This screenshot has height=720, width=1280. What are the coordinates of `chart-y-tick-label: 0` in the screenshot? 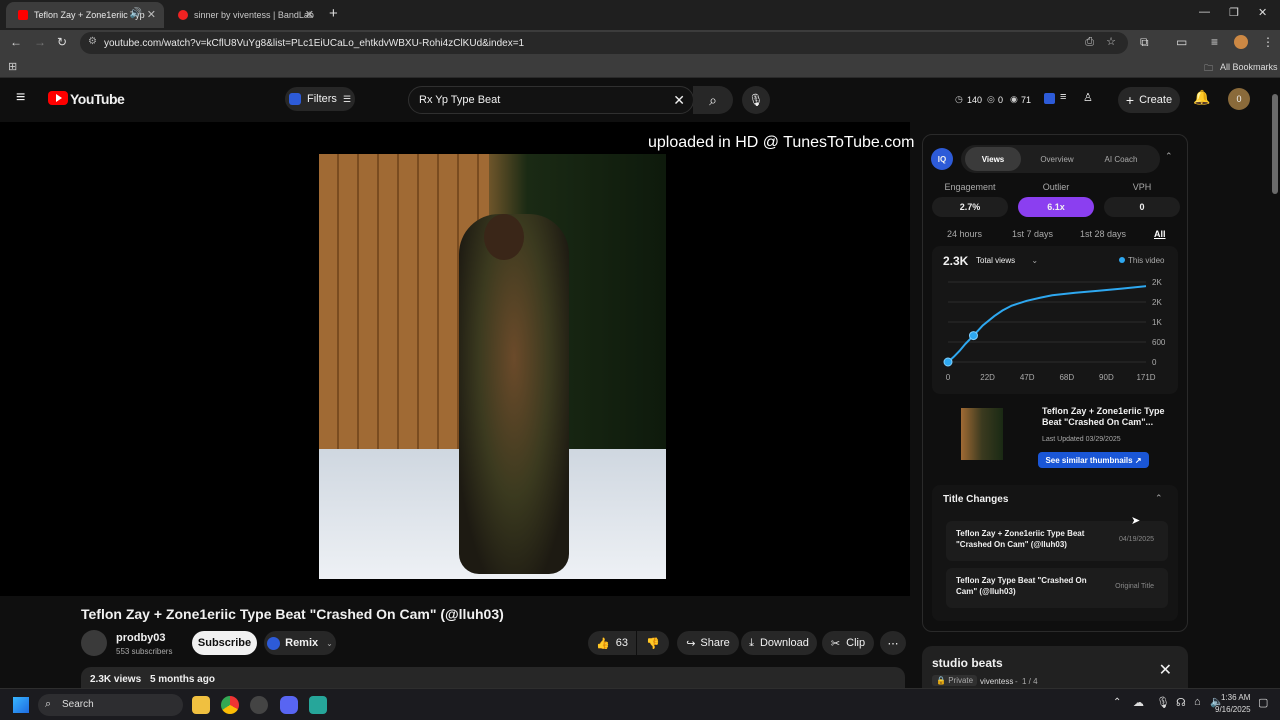 It's located at (1154, 362).